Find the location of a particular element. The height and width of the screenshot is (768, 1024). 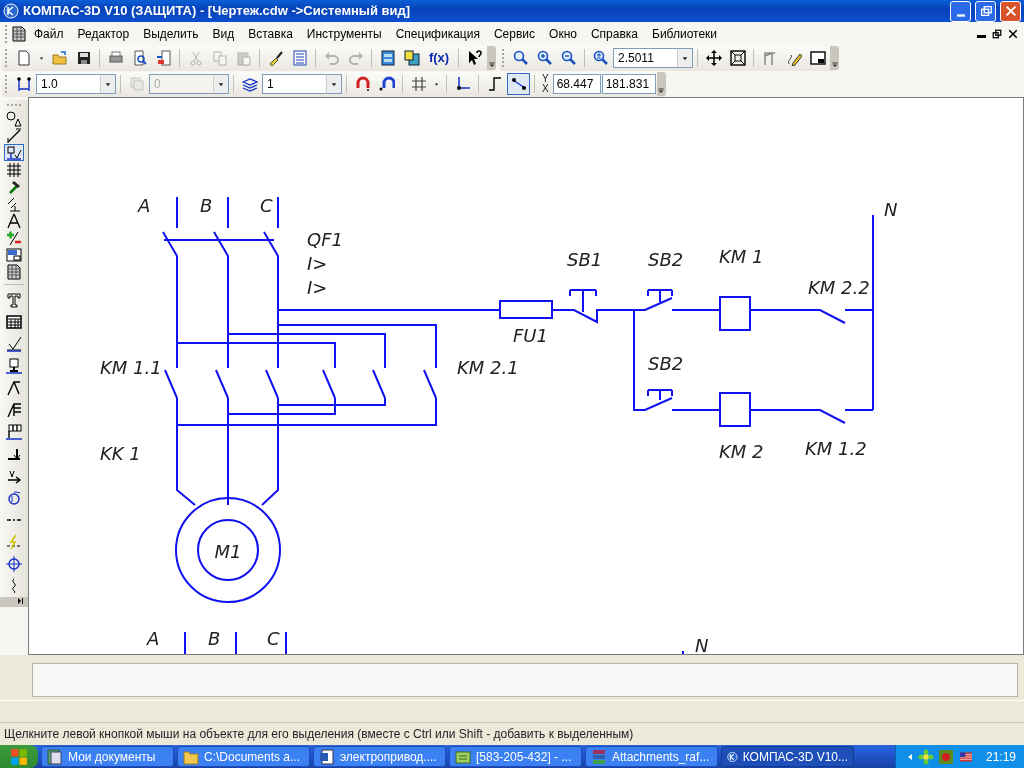

flower-icon is located at coordinates (925, 756).